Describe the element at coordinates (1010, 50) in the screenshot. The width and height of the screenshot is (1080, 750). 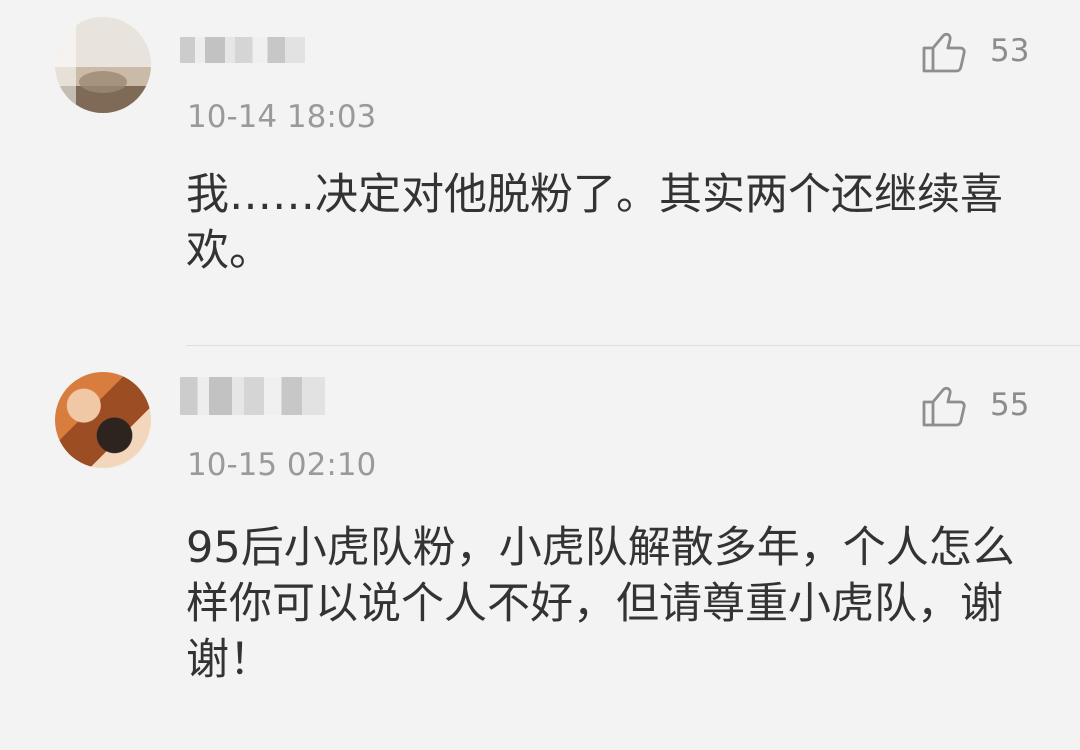
I see `like-count: 53` at that location.